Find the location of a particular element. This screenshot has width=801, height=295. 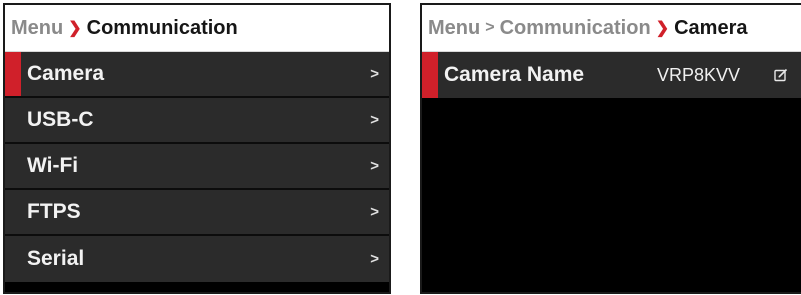

menu-item-label: Serial is located at coordinates (56, 258).